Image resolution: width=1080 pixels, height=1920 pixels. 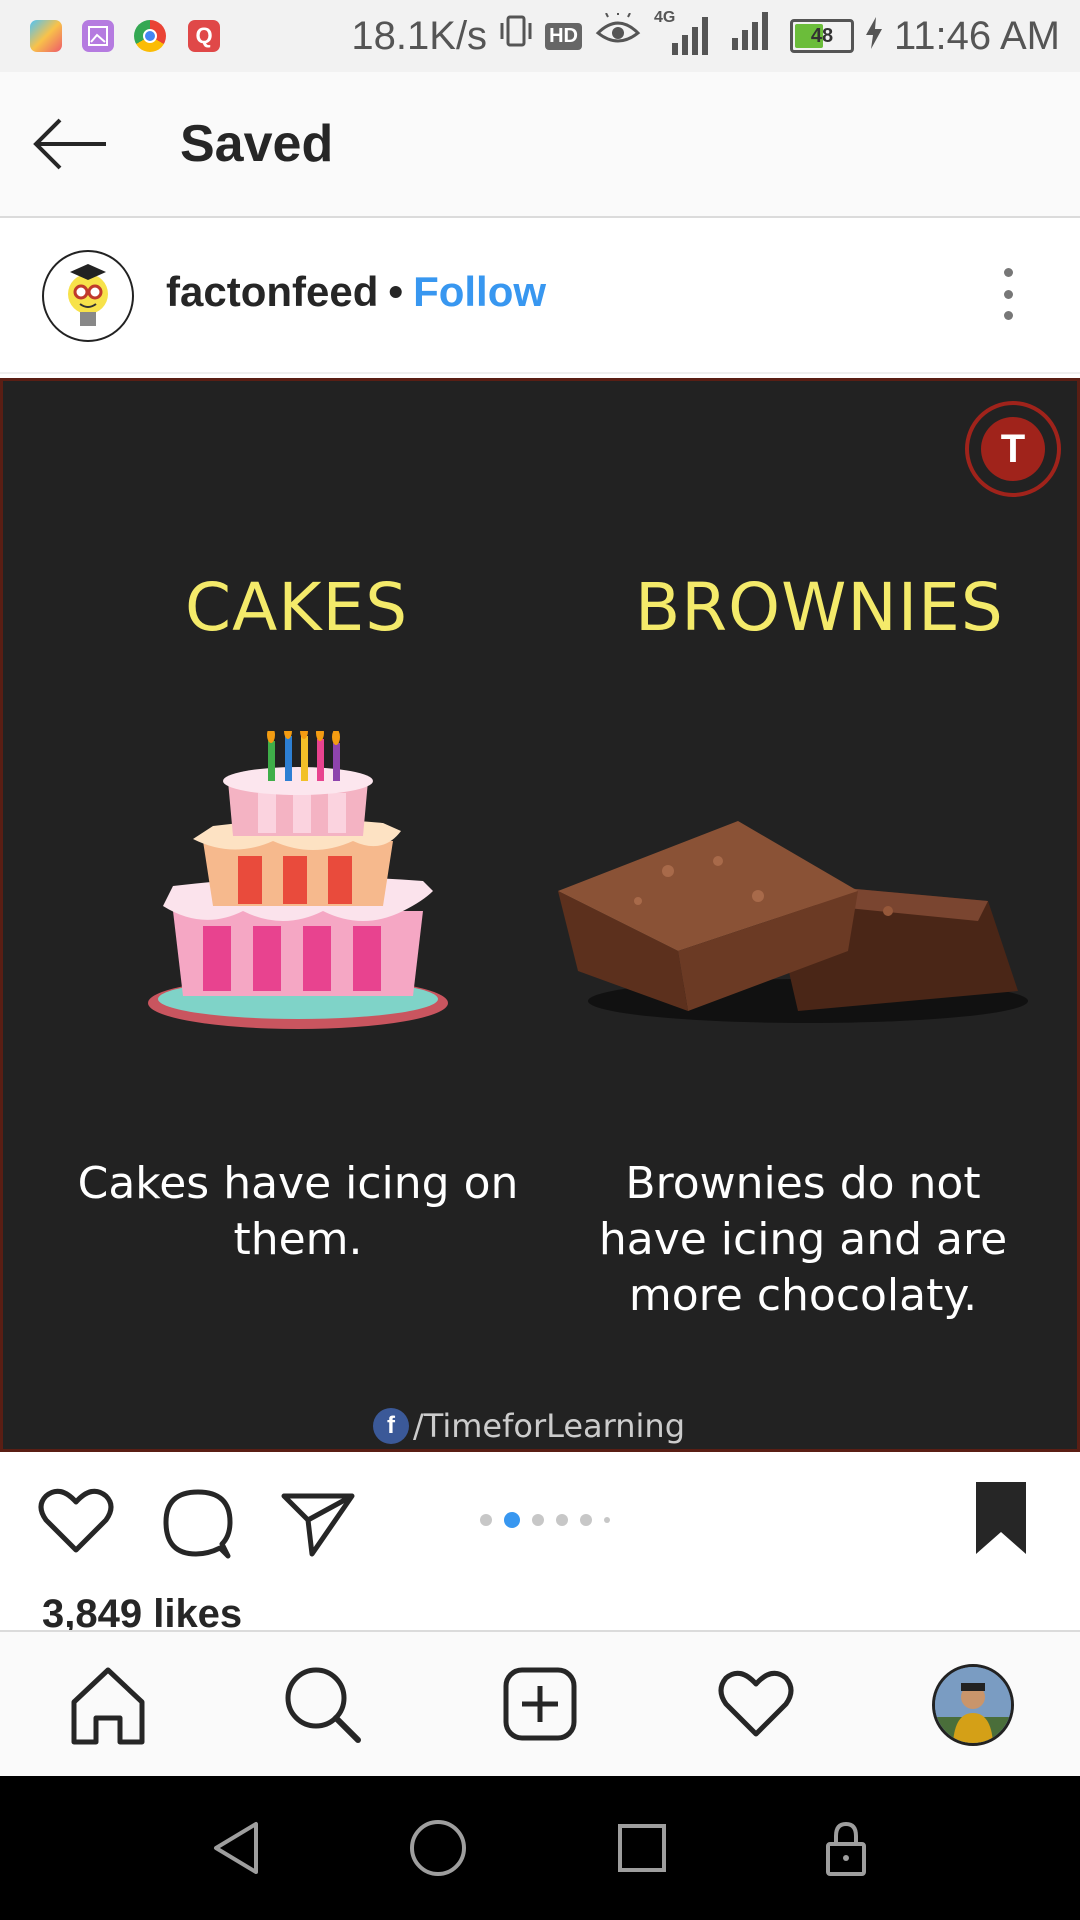 I want to click on cakes-caption: Cakes have icing on them., so click(x=298, y=1211).